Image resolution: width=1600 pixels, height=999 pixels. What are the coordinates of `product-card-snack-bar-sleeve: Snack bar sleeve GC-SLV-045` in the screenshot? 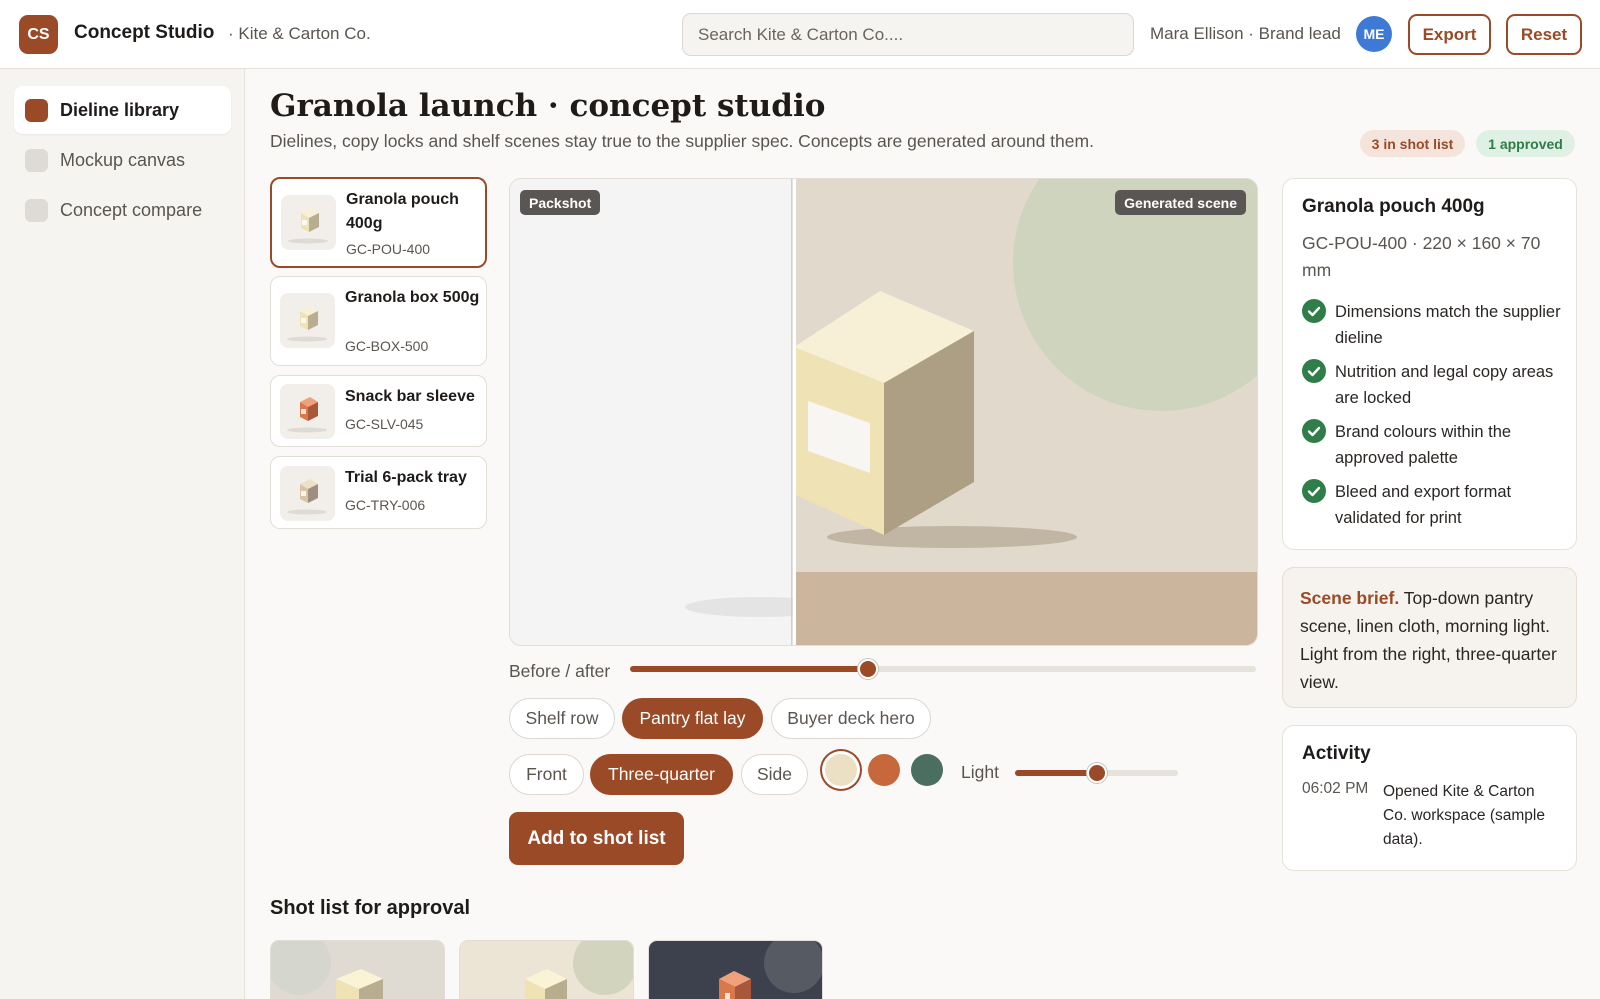 It's located at (378, 411).